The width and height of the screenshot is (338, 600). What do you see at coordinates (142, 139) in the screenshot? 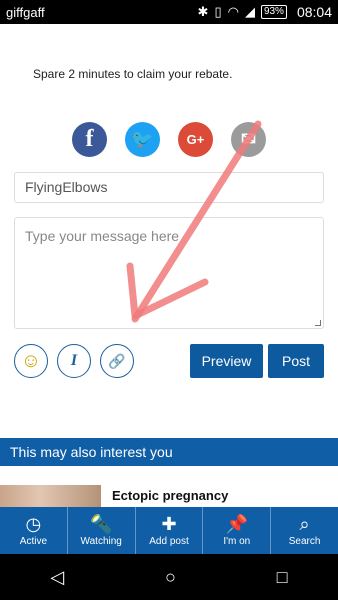
I see `twitter-share-icon: 🐦` at bounding box center [142, 139].